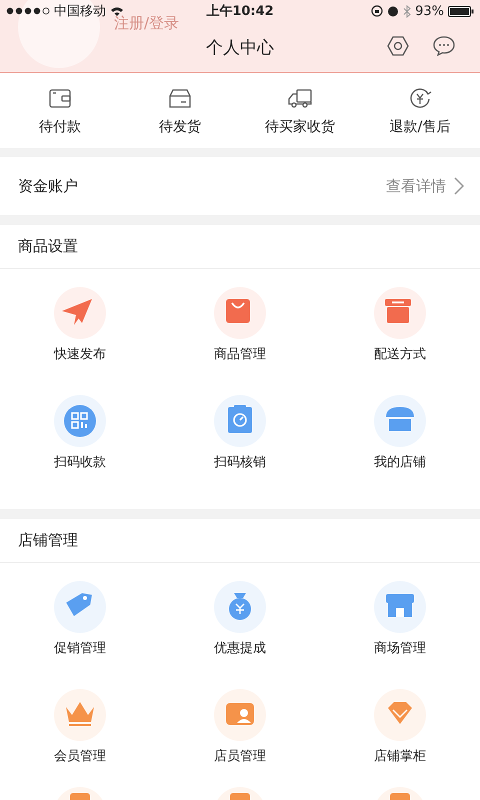 This screenshot has height=800, width=480. I want to click on clock: 上午10:42, so click(240, 11).